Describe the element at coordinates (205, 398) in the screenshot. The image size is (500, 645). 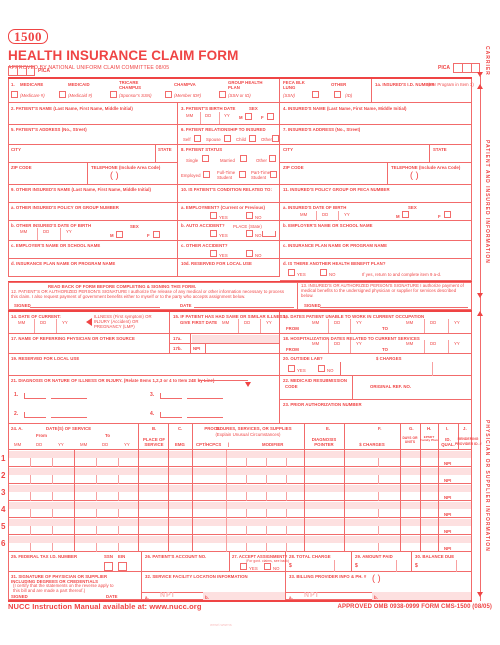
I see `field-21-line3-rule-b` at that location.